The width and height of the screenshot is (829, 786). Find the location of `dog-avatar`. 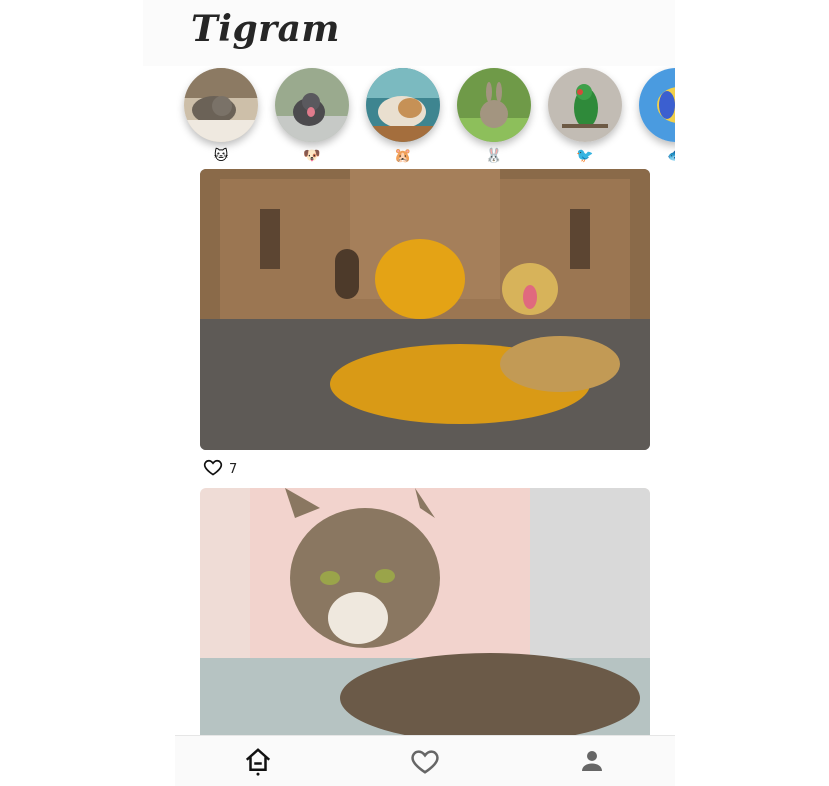

dog-avatar is located at coordinates (312, 105).